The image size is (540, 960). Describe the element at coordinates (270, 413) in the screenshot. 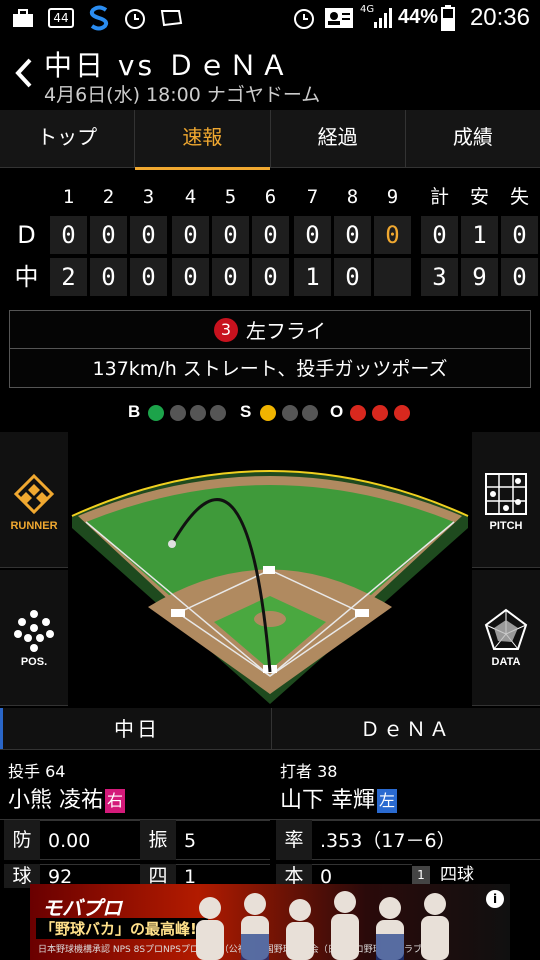

I see `ball-count: B S O` at that location.